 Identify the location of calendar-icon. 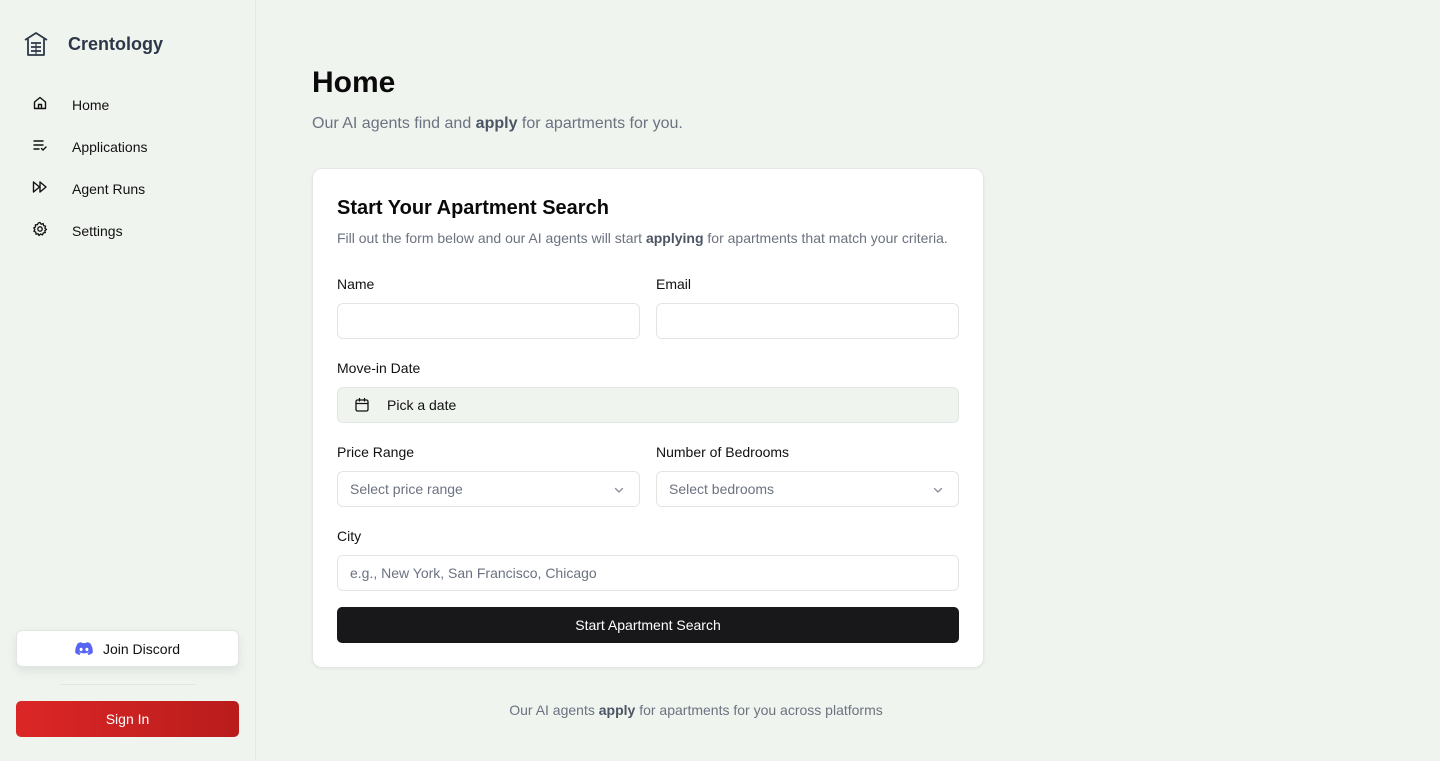
(362, 405).